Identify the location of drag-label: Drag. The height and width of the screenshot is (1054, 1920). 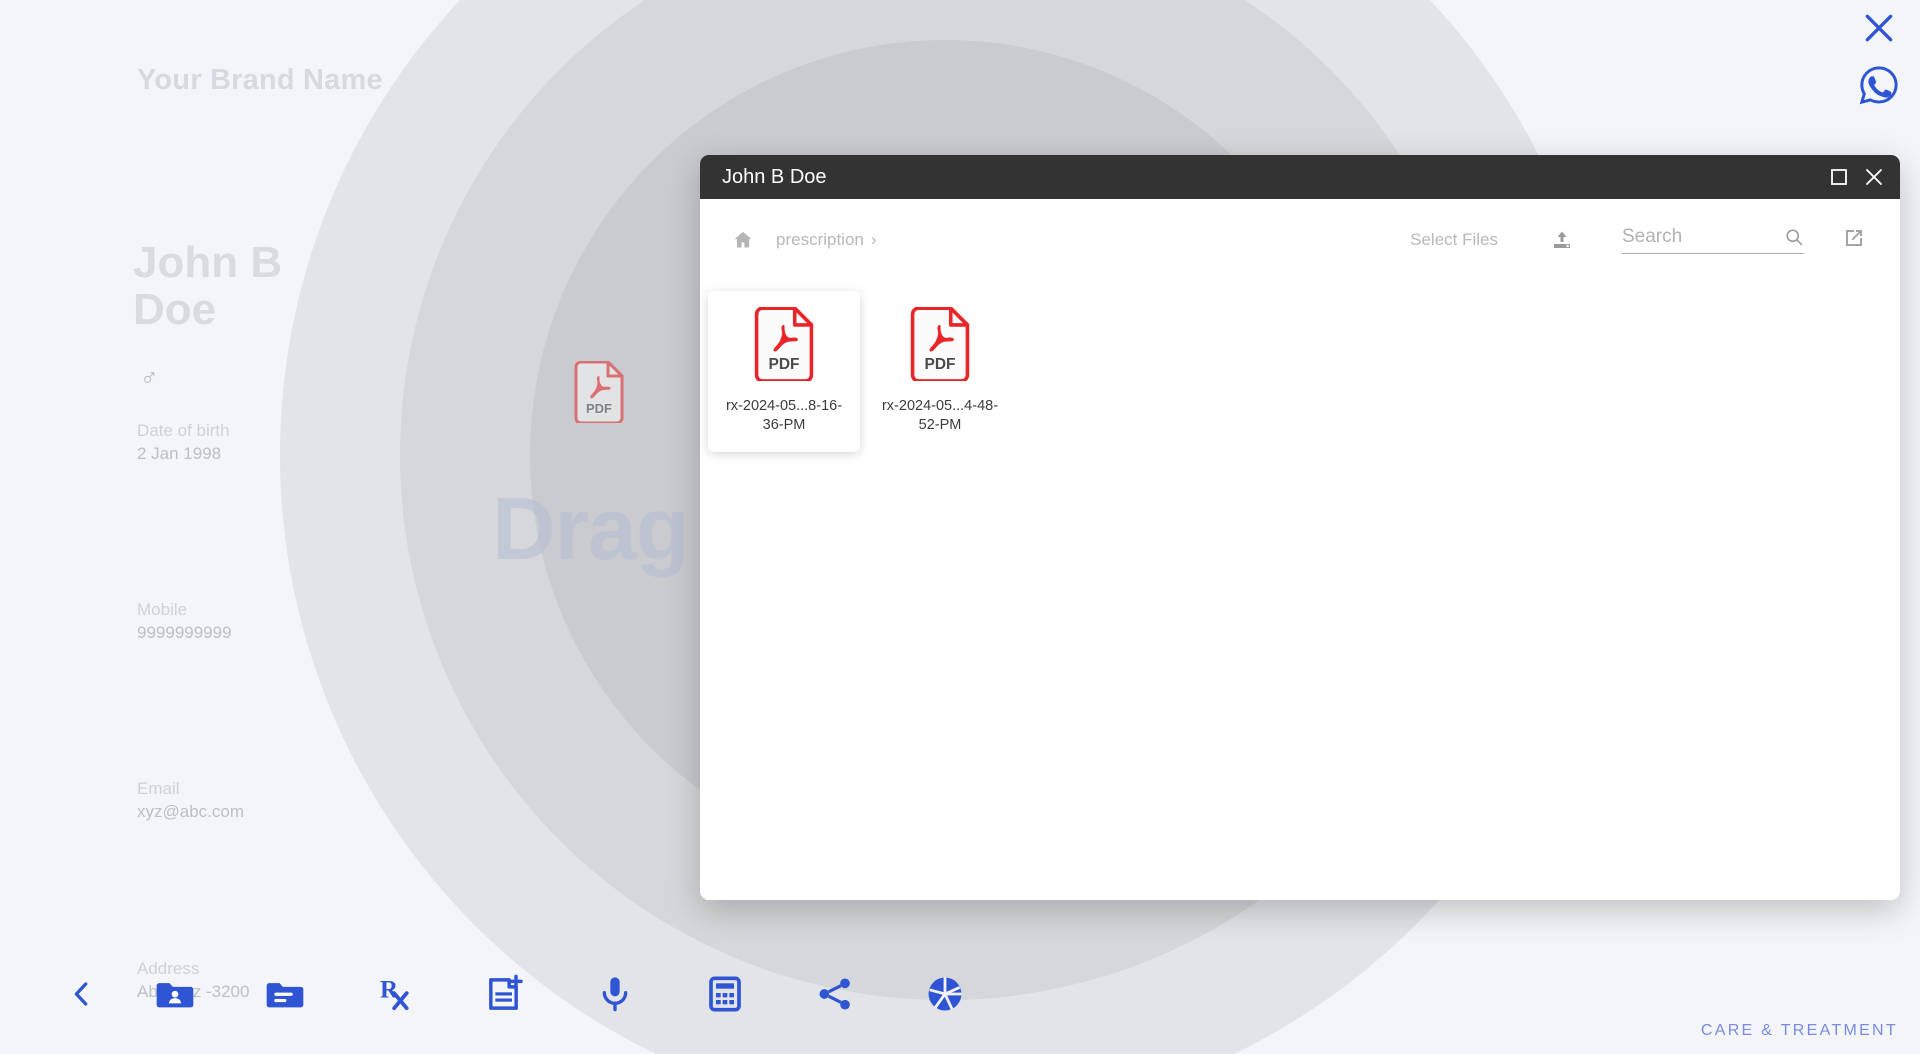
(590, 528).